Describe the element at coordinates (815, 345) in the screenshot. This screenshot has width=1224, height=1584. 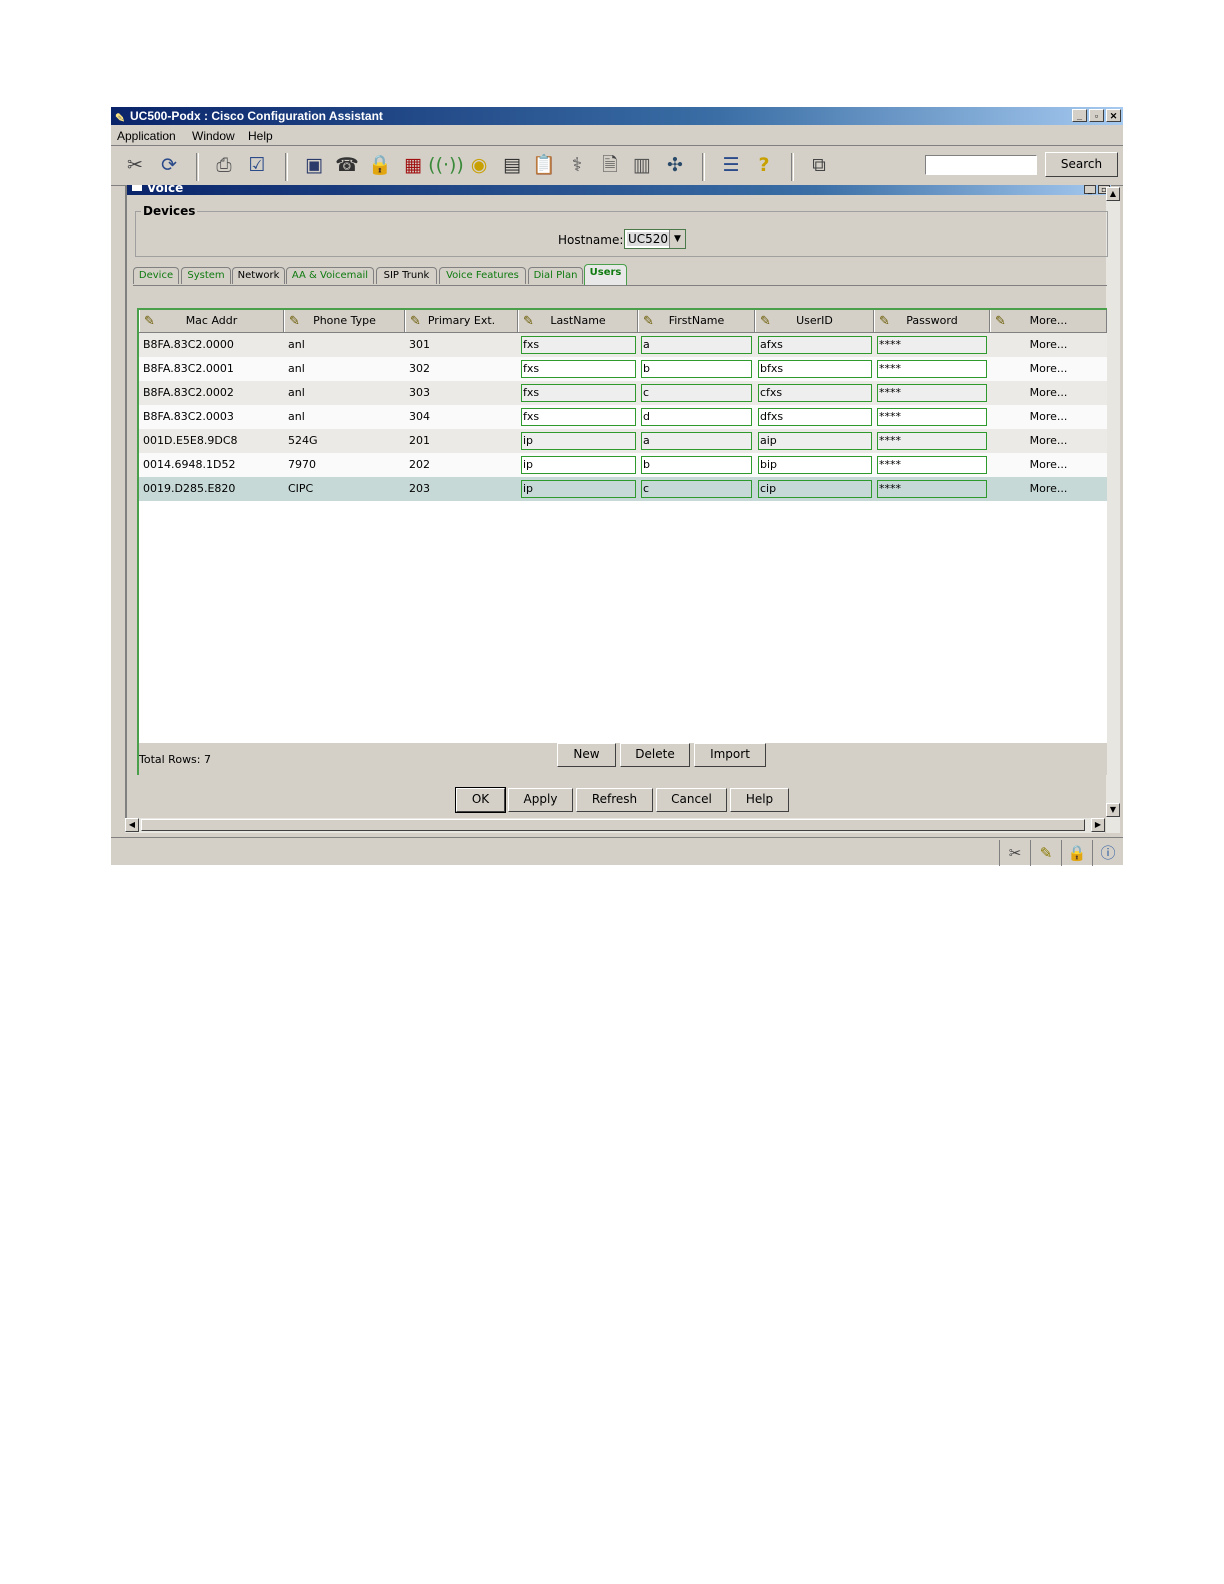
I see `table-cell-userid: afxs` at that location.